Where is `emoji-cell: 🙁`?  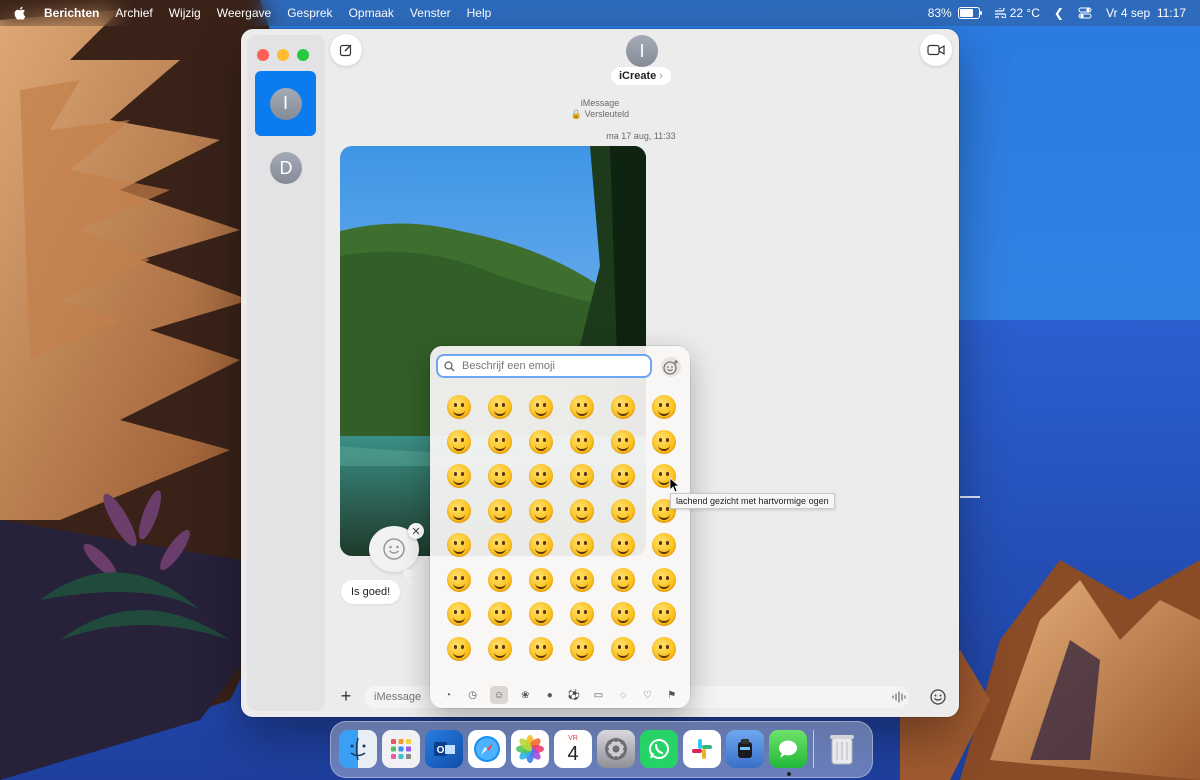 emoji-cell: 🙁 is located at coordinates (663, 614).